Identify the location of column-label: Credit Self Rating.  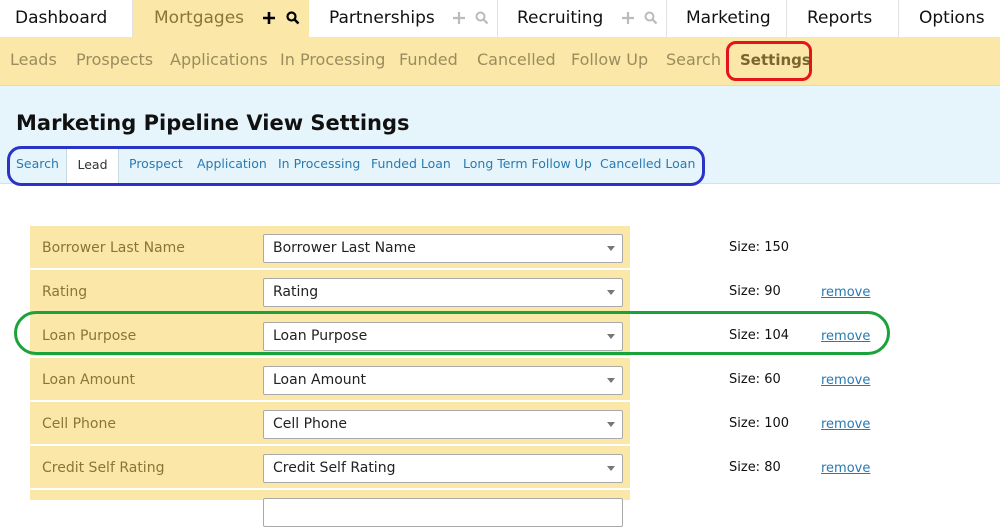
(103, 468).